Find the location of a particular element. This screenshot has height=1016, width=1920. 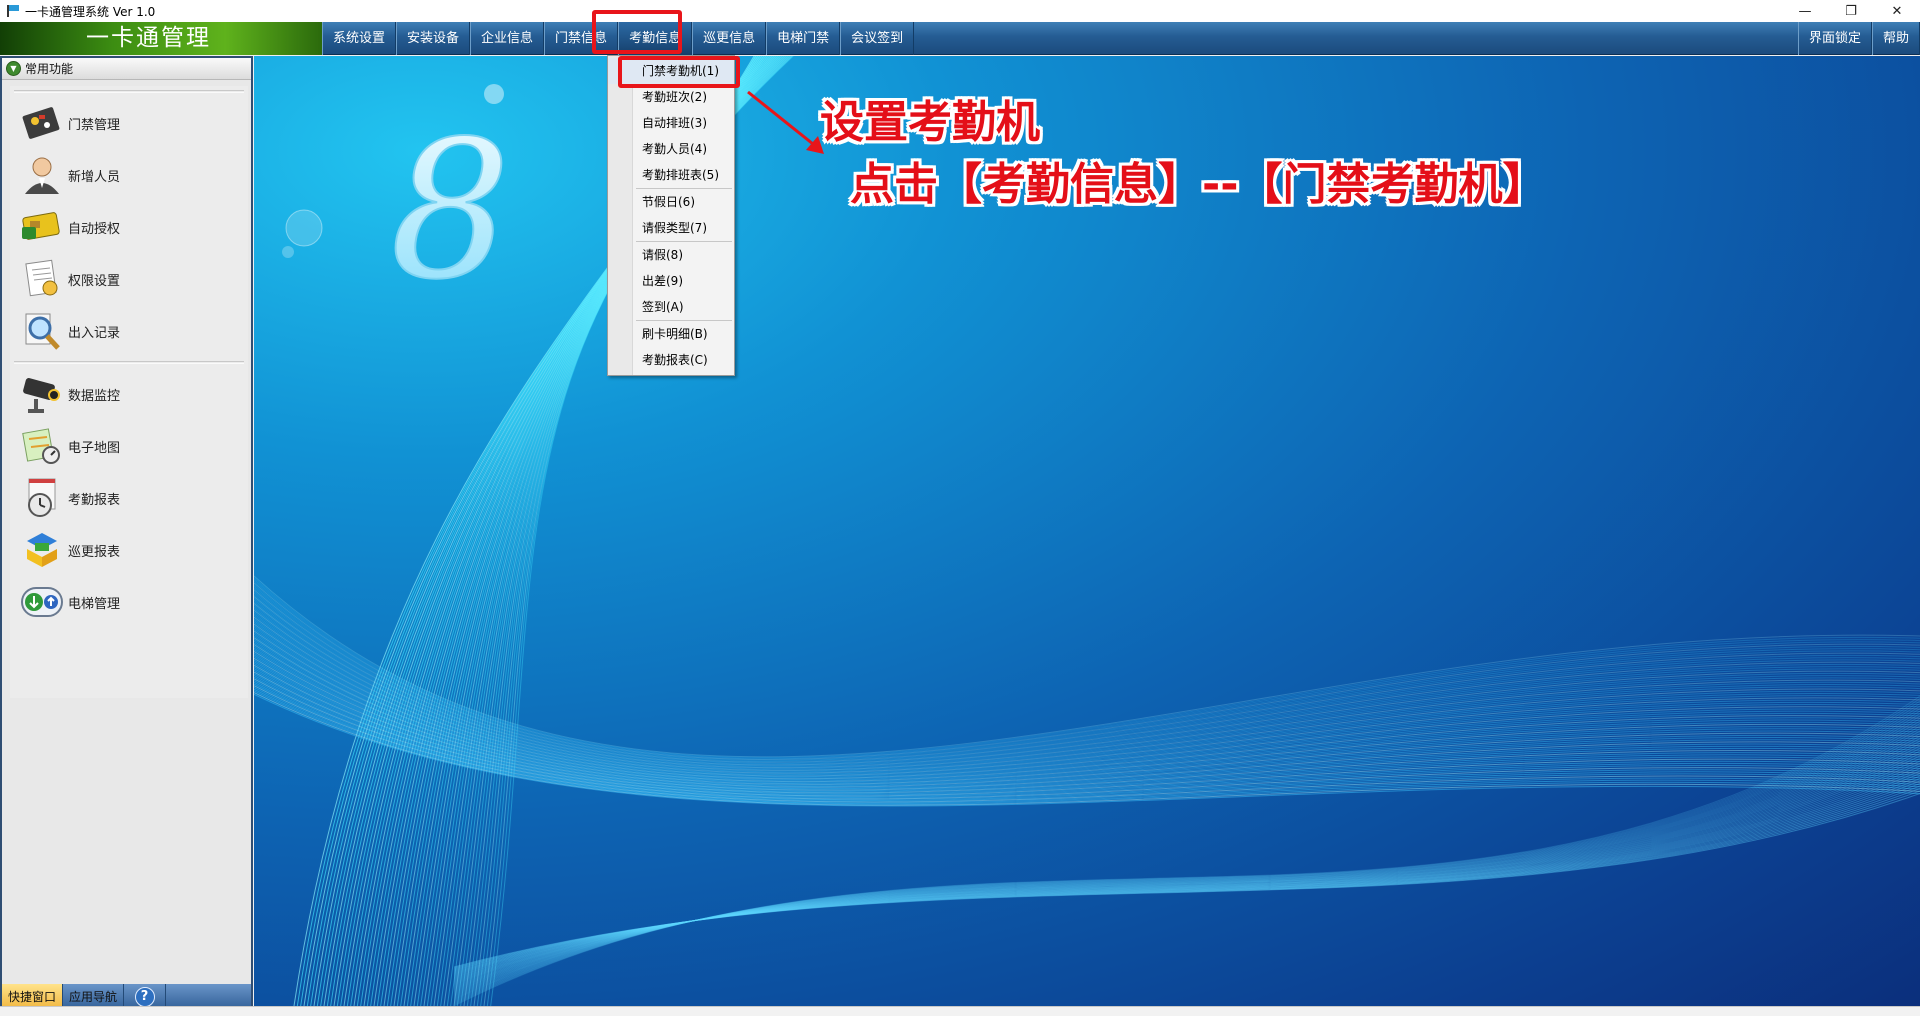

dd-schedule-table: 考勤排班表(5) is located at coordinates (671, 175).